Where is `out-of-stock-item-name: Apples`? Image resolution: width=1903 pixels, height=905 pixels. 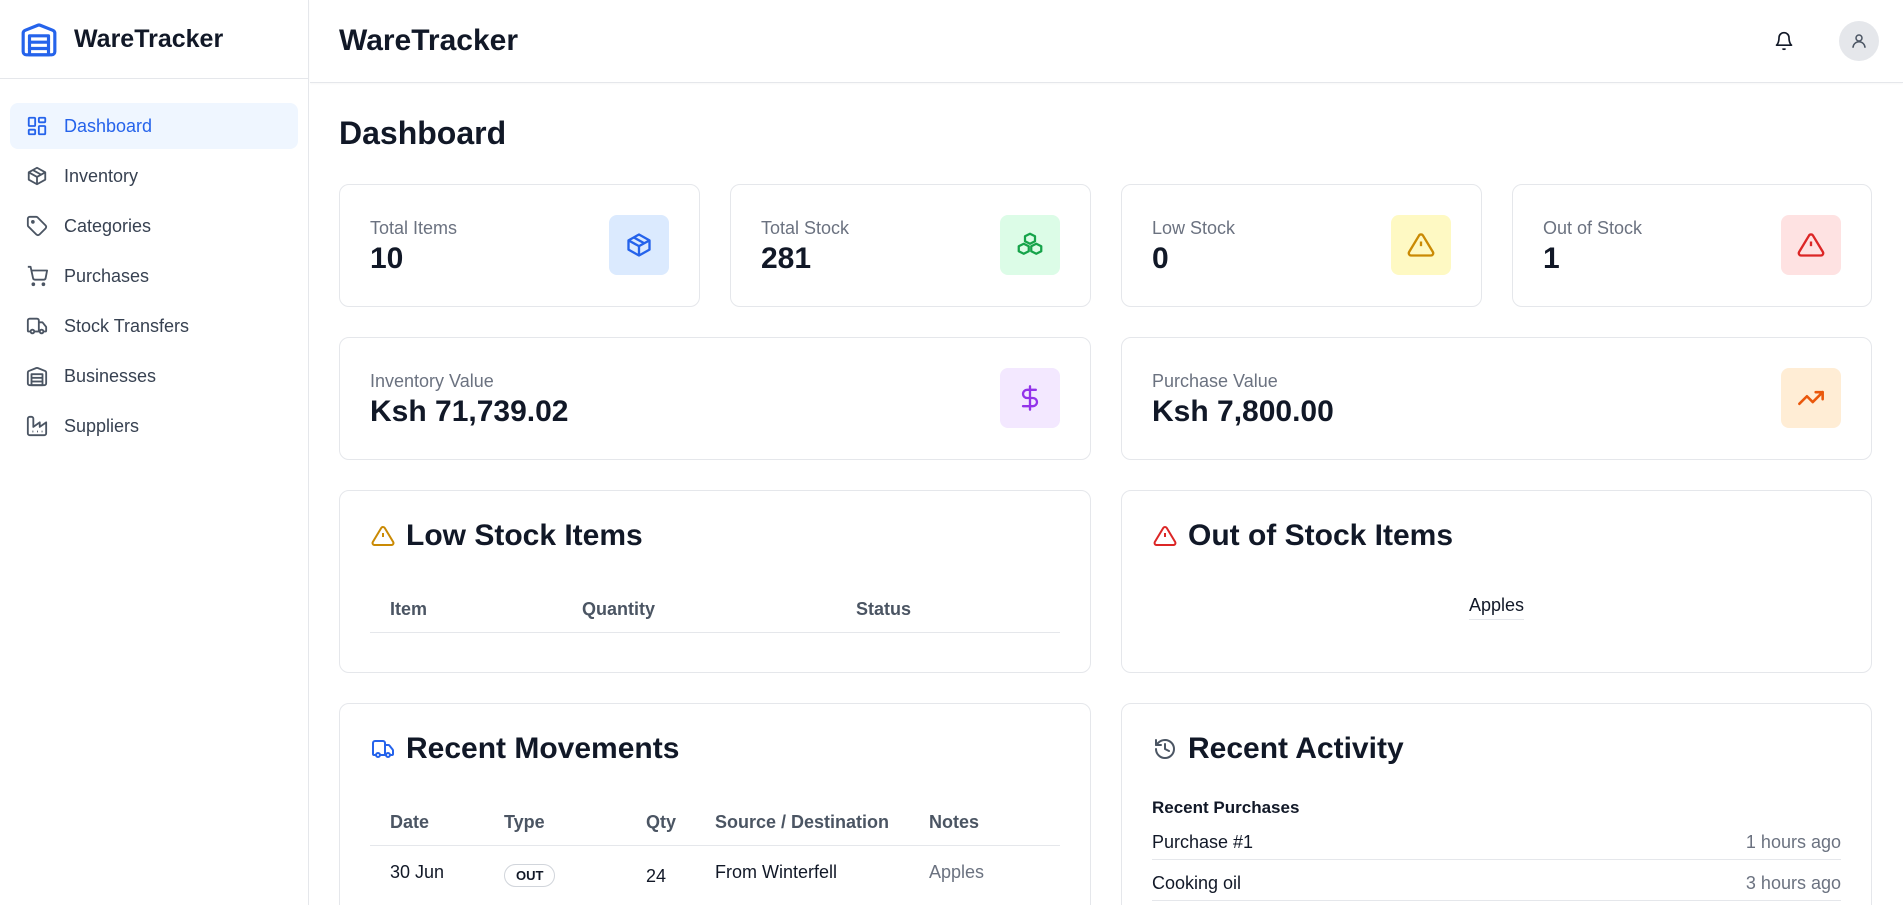
out-of-stock-item-name: Apples is located at coordinates (1496, 607).